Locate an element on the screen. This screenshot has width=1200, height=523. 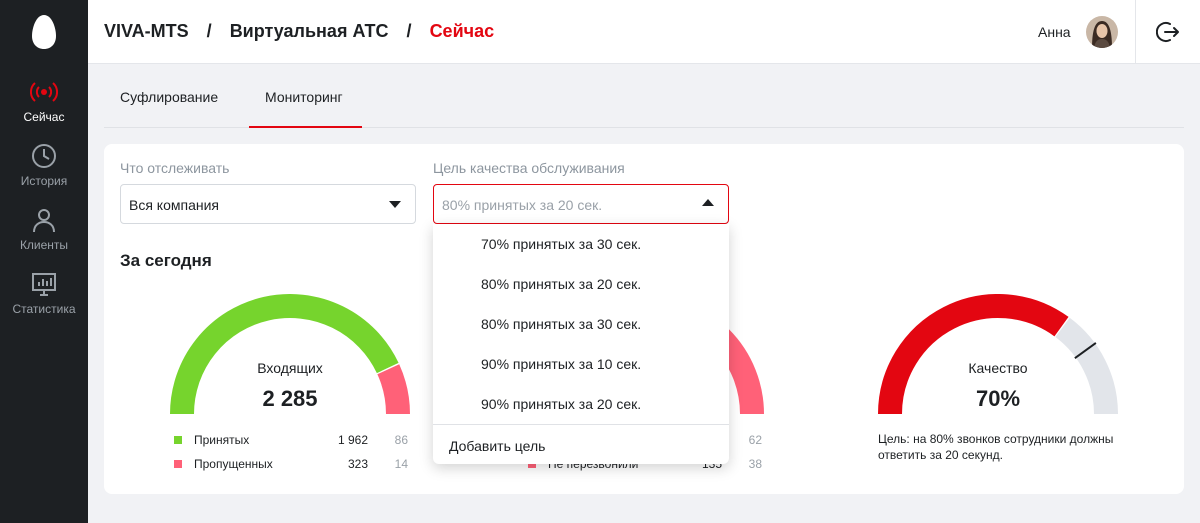
tab-bar: Суфлирование Мониторинг is located at coordinates (644, 96).